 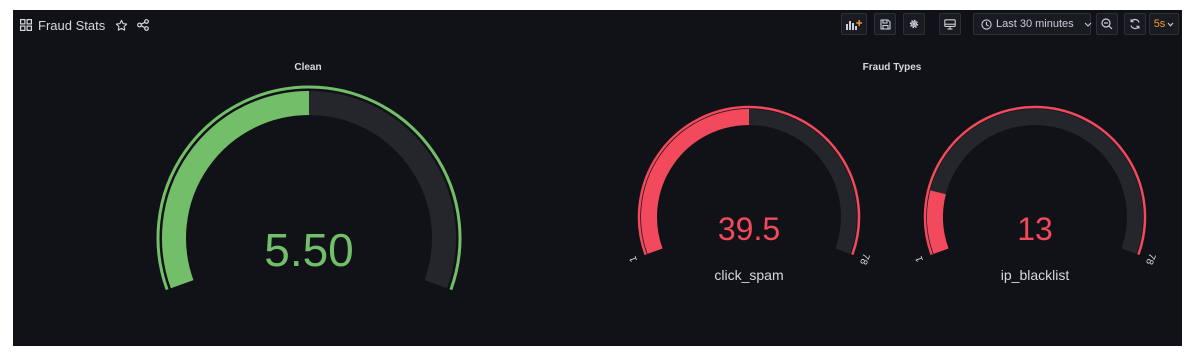 I want to click on click-spam-gauge-value: 39.5, so click(x=749, y=229).